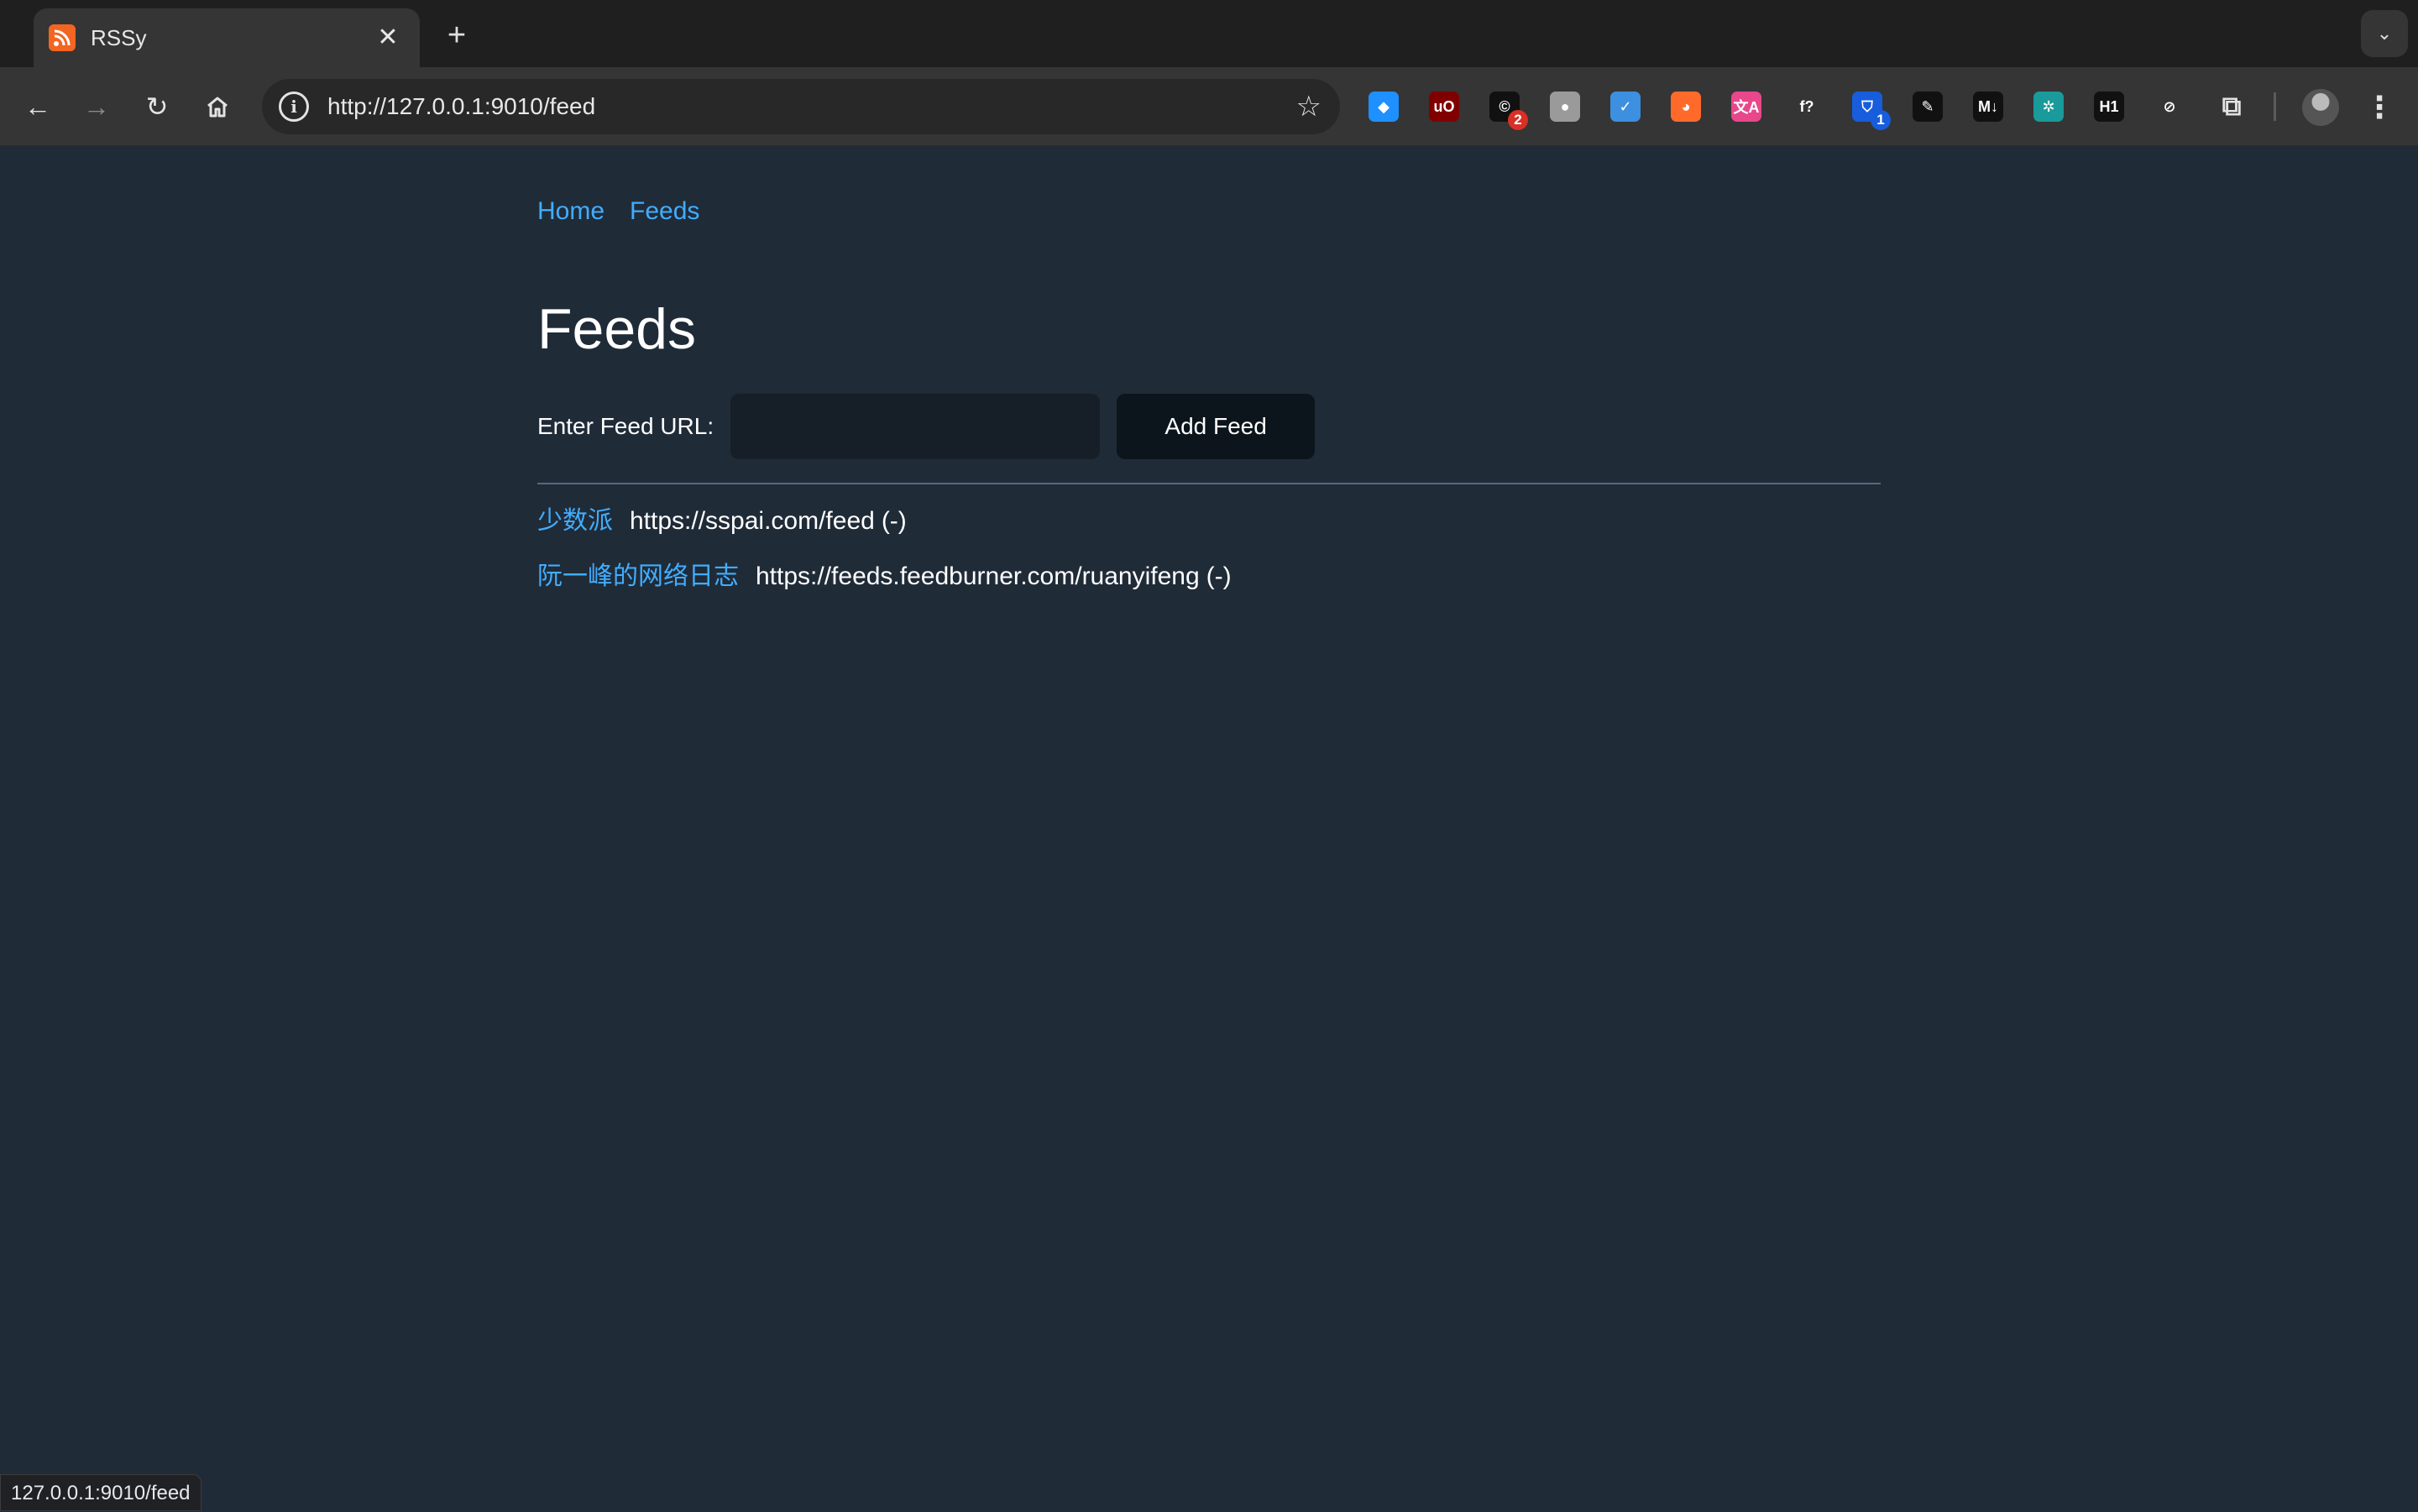 The height and width of the screenshot is (1512, 2418). Describe the element at coordinates (2169, 107) in the screenshot. I see `compass-extension-icon: ⊘` at that location.